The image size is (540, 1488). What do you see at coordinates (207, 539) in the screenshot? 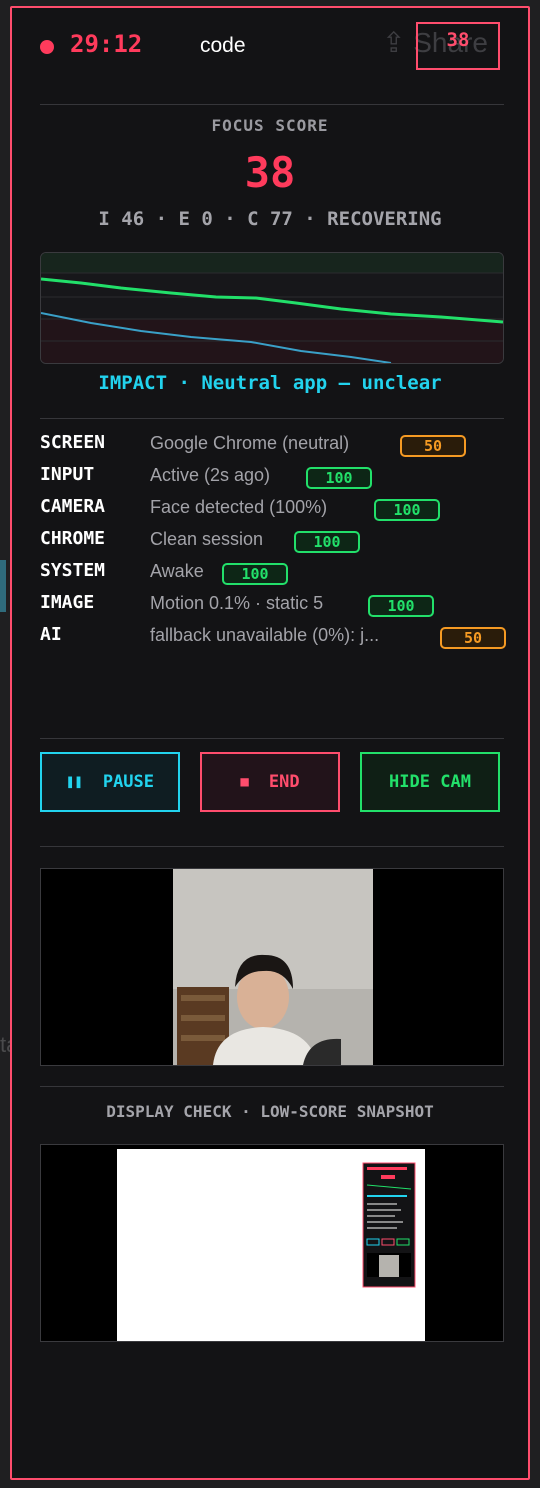
I see `signal-value: Clean session` at bounding box center [207, 539].